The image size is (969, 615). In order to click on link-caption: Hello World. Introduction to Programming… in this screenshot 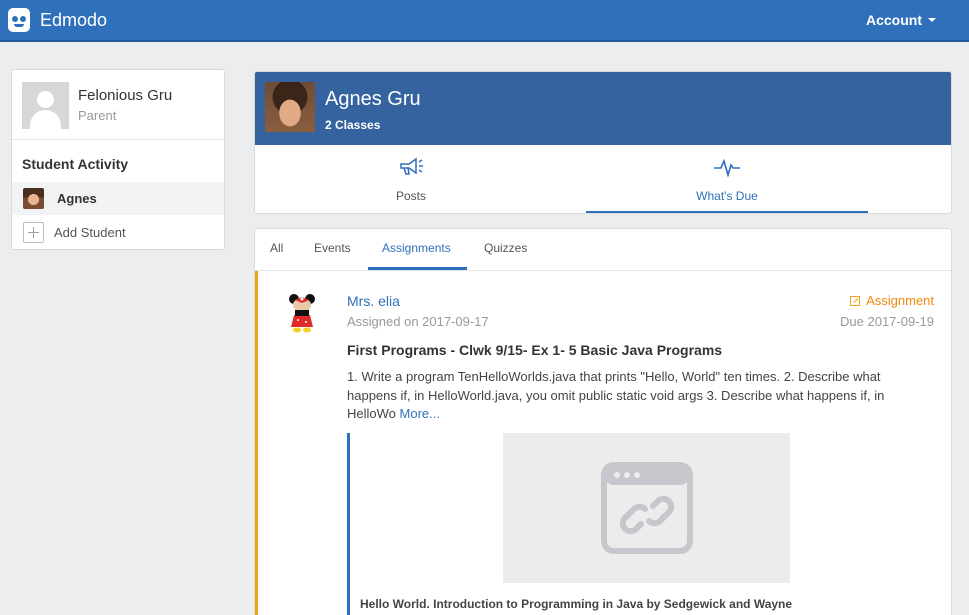, I will do `click(576, 604)`.